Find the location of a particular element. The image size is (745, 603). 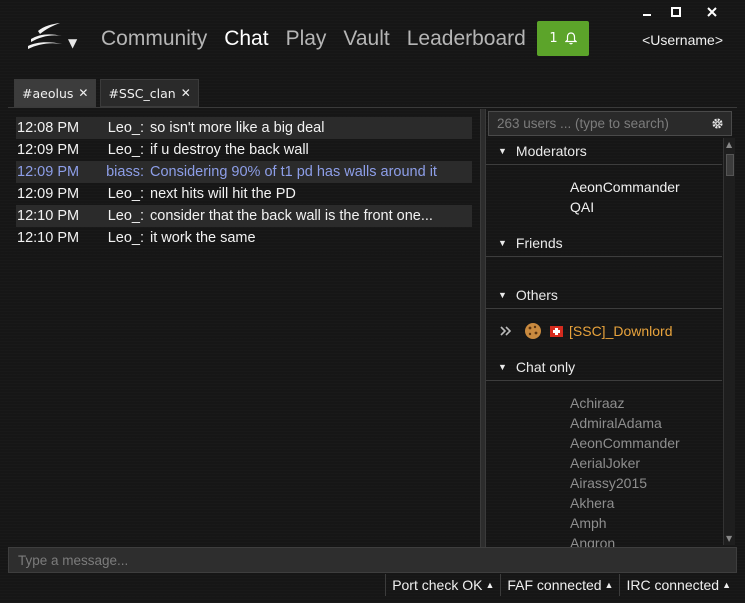

status-label: FAF connected is located at coordinates (554, 585).